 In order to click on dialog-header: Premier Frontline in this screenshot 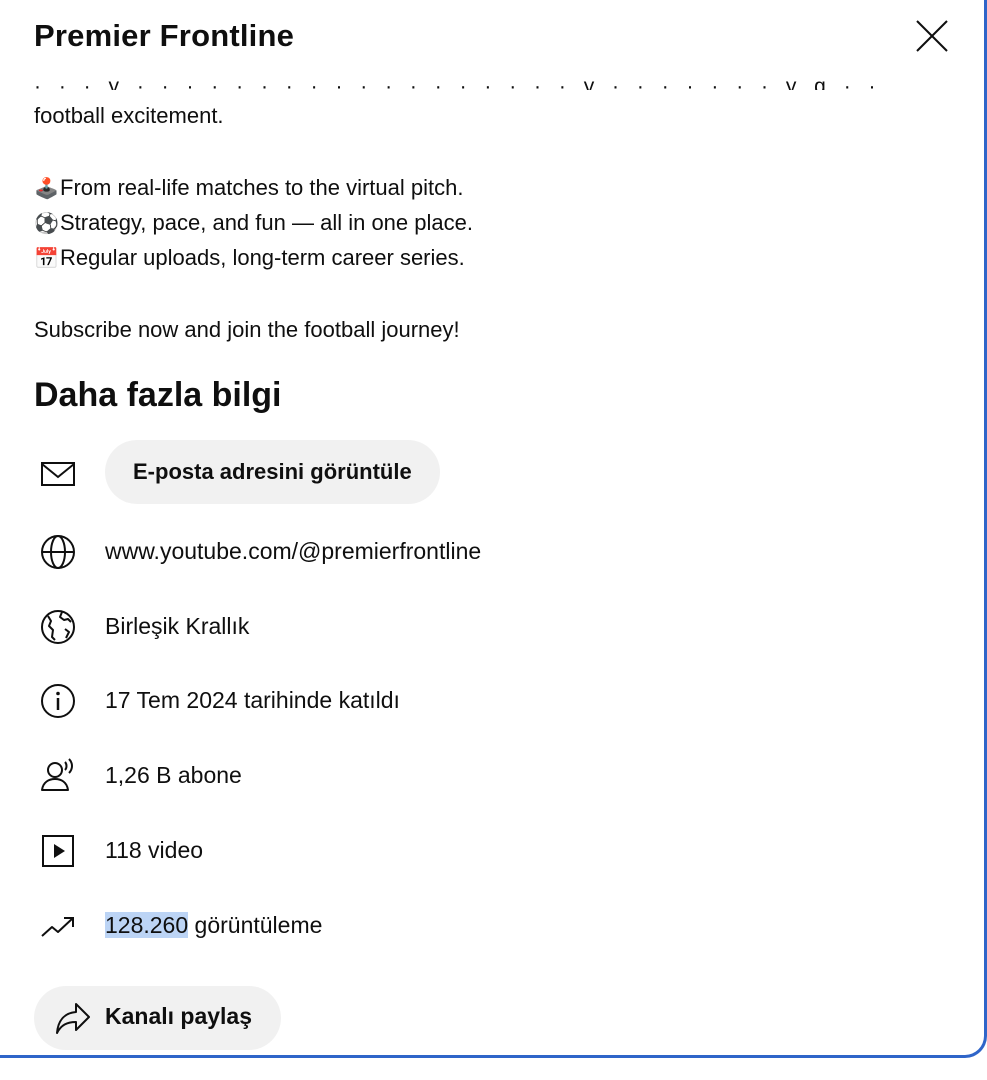, I will do `click(499, 39)`.